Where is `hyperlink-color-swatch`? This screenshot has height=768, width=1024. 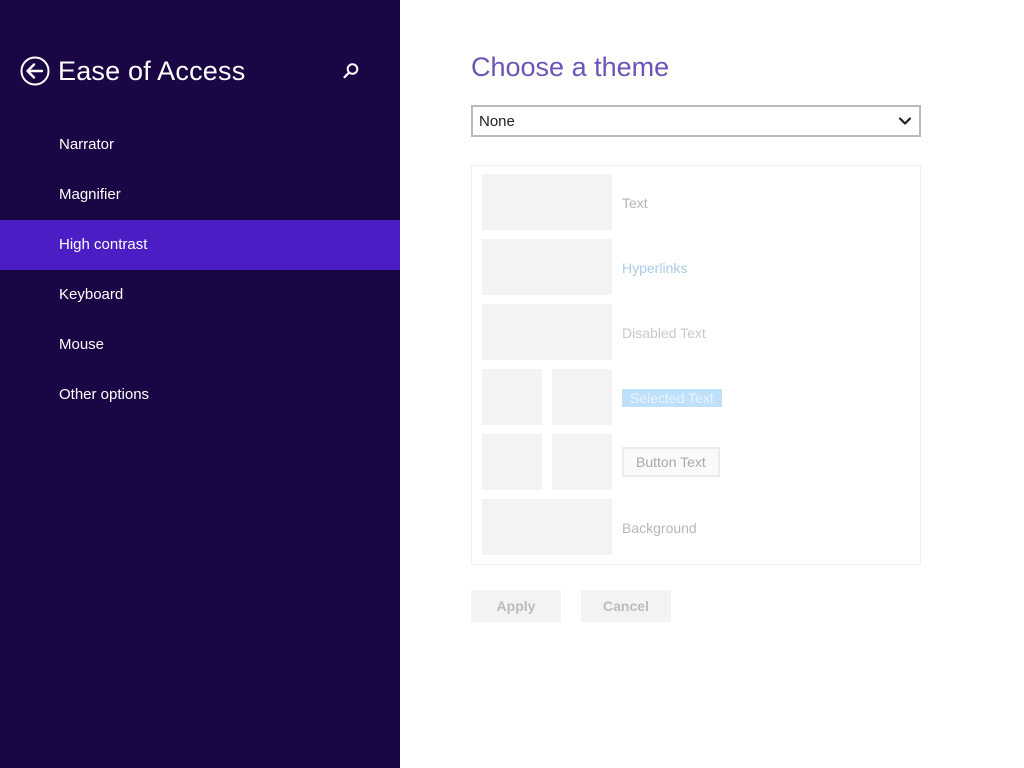 hyperlink-color-swatch is located at coordinates (547, 267).